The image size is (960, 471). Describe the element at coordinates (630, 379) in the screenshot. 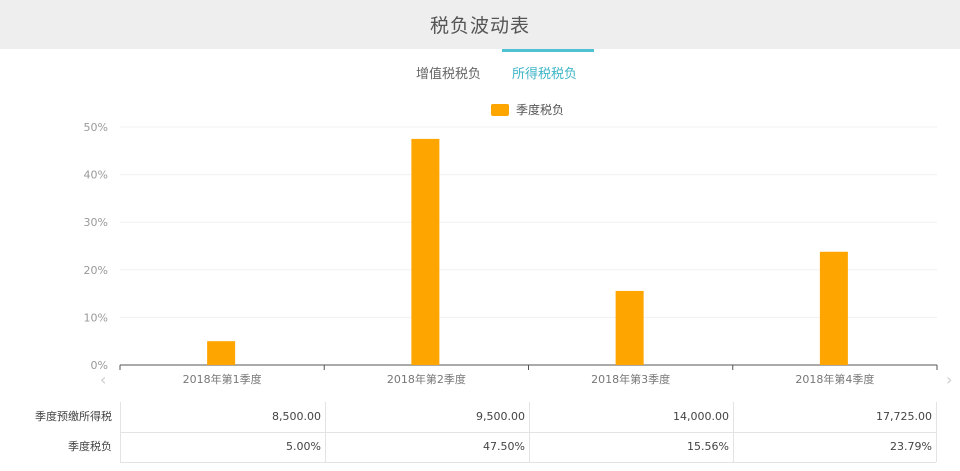

I see `x-tick-label: 2018年第3季度` at that location.